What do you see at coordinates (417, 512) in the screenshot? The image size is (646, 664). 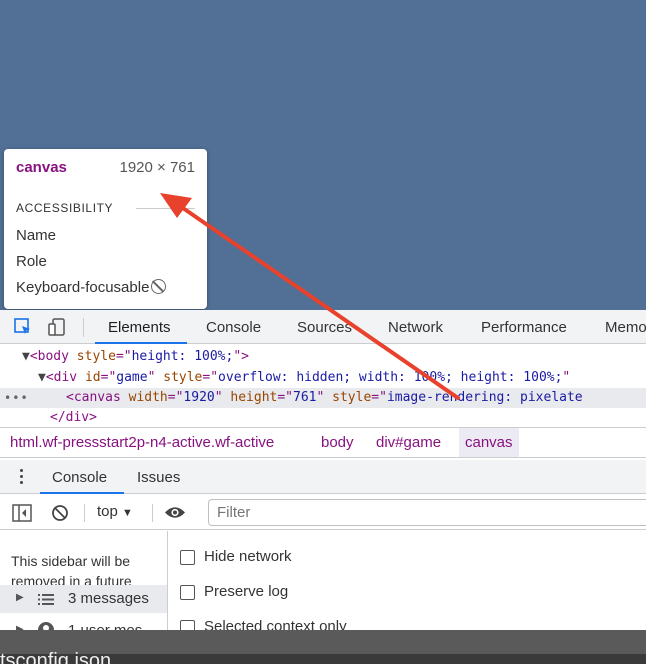 I see `filter-input` at bounding box center [417, 512].